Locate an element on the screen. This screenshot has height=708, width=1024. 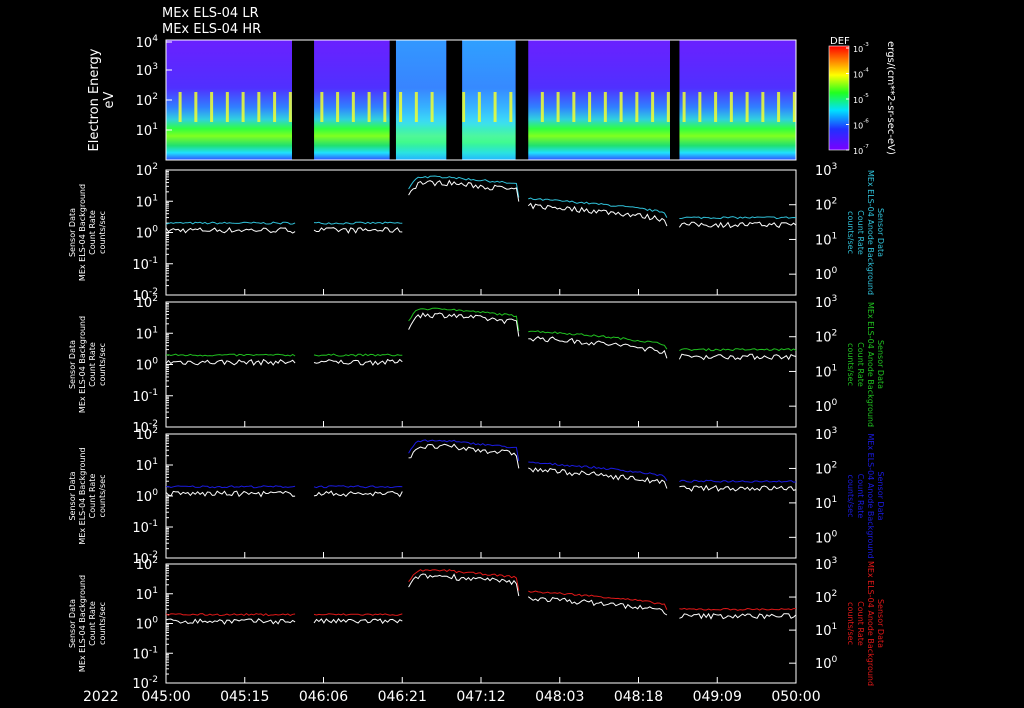
colorbar-tick-label: 10-7 is located at coordinates (861, 150).